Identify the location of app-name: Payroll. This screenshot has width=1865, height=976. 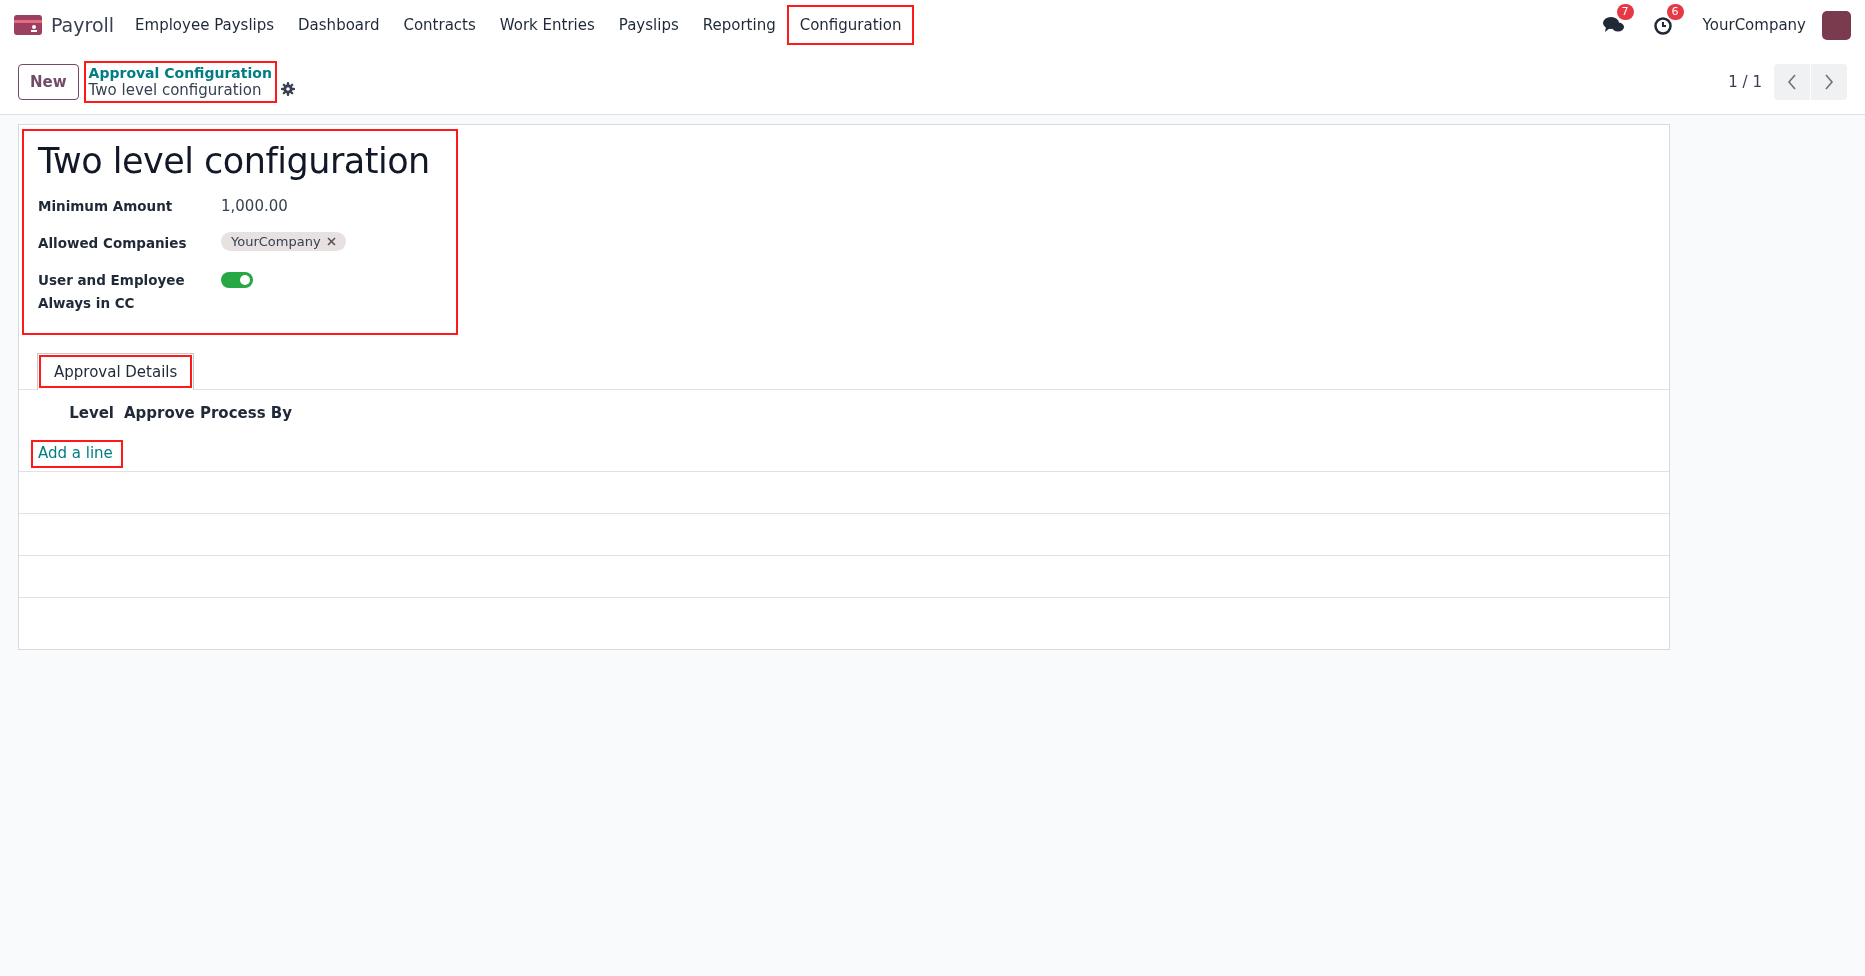
(83, 25).